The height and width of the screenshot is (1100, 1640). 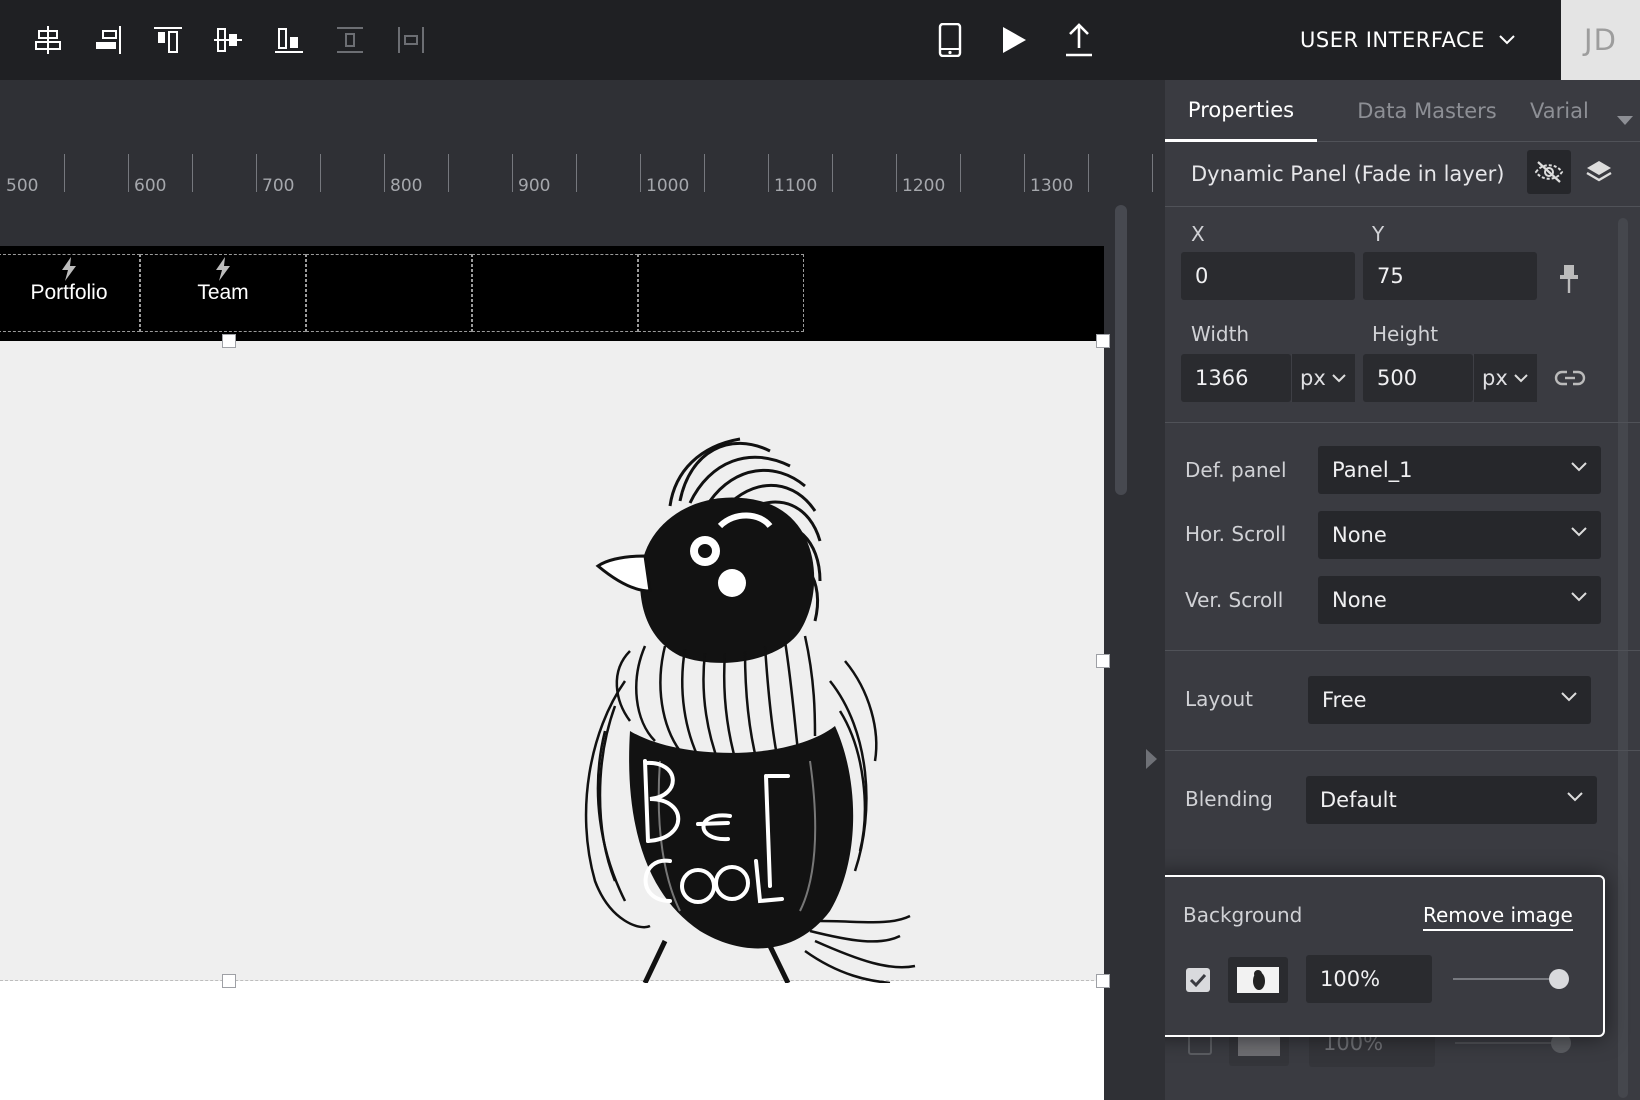 What do you see at coordinates (411, 40) in the screenshot?
I see `distribute-horizontal-icon` at bounding box center [411, 40].